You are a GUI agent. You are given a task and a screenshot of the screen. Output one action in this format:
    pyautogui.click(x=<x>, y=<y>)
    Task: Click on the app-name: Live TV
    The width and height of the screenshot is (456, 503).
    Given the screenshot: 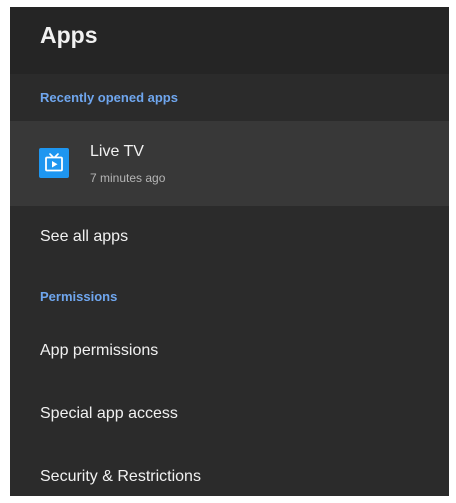 What is the action you would take?
    pyautogui.click(x=117, y=151)
    